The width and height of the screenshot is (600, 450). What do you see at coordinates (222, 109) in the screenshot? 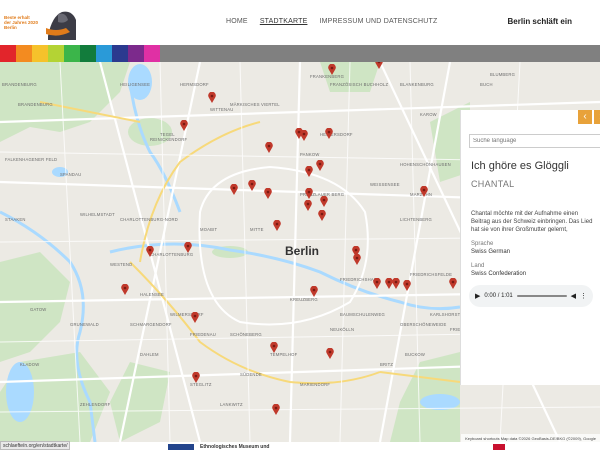
I see `map-district-label: WITTENAU` at bounding box center [222, 109].